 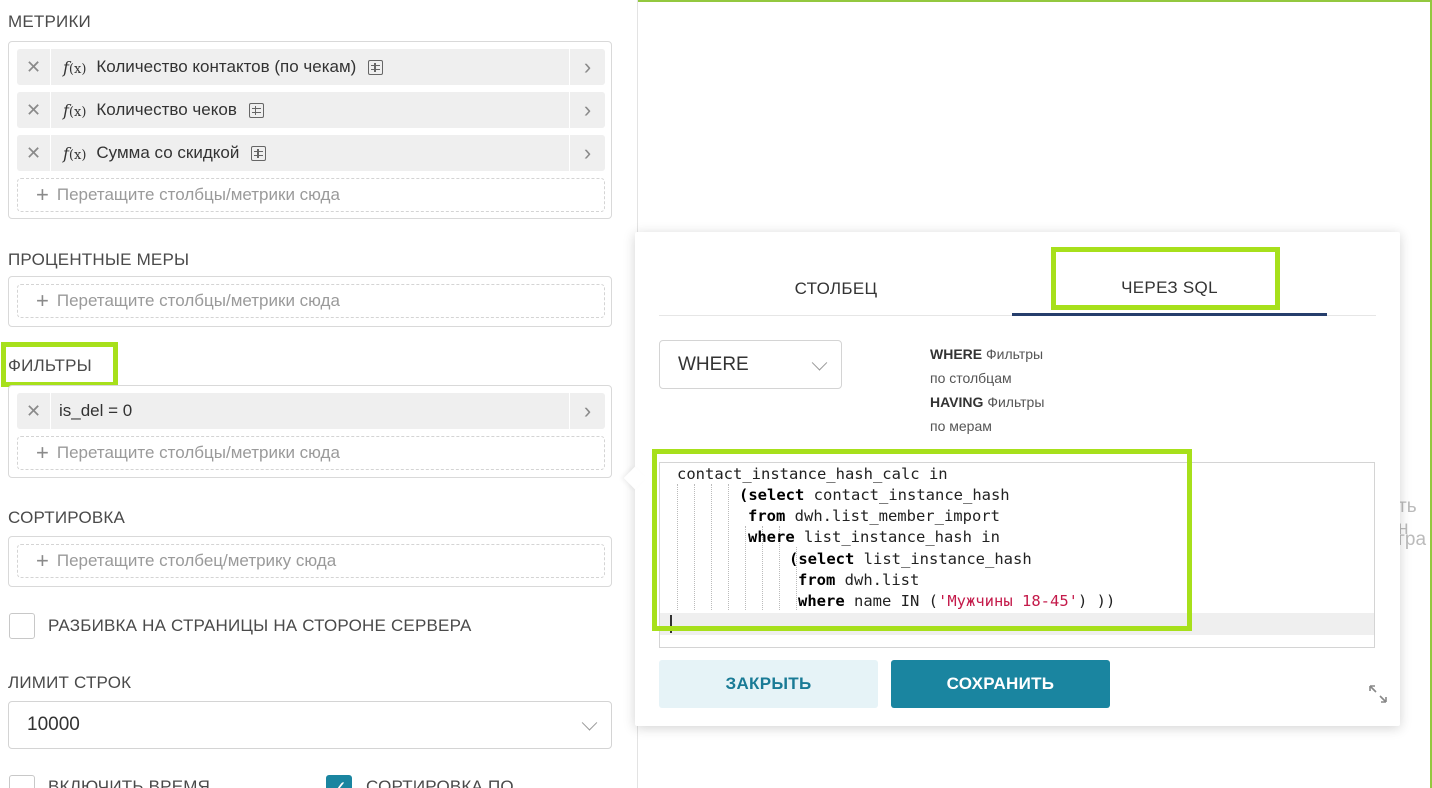 What do you see at coordinates (310, 725) in the screenshot?
I see `row-limit-select: 10000` at bounding box center [310, 725].